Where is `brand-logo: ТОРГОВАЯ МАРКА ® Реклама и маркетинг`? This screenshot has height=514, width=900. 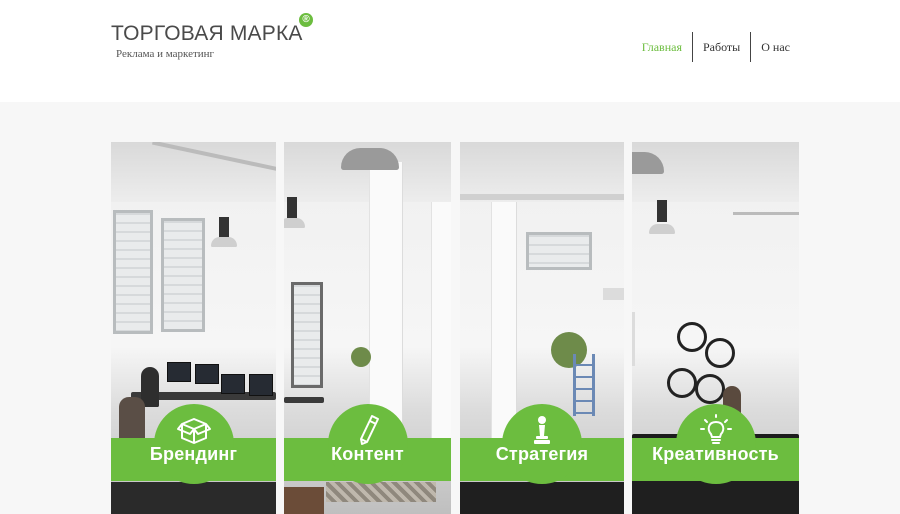 brand-logo: ТОРГОВАЯ МАРКА ® Реклама и маркетинг is located at coordinates (212, 36).